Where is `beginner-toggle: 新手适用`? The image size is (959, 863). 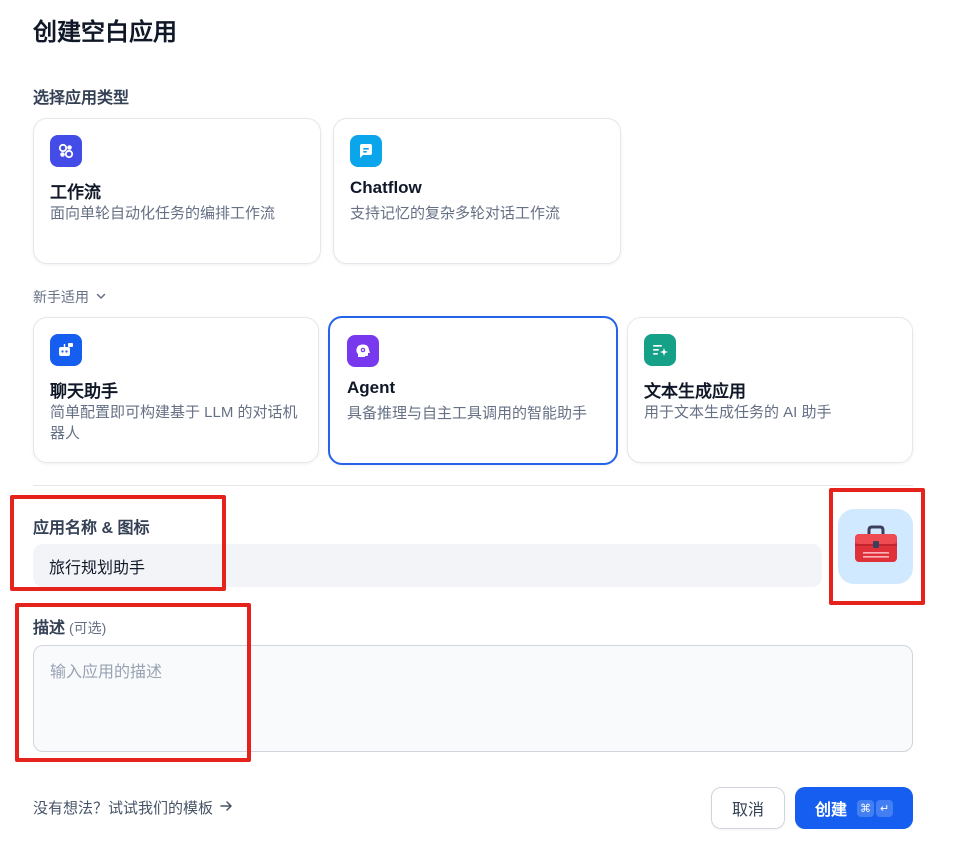
beginner-toggle: 新手适用 is located at coordinates (70, 297).